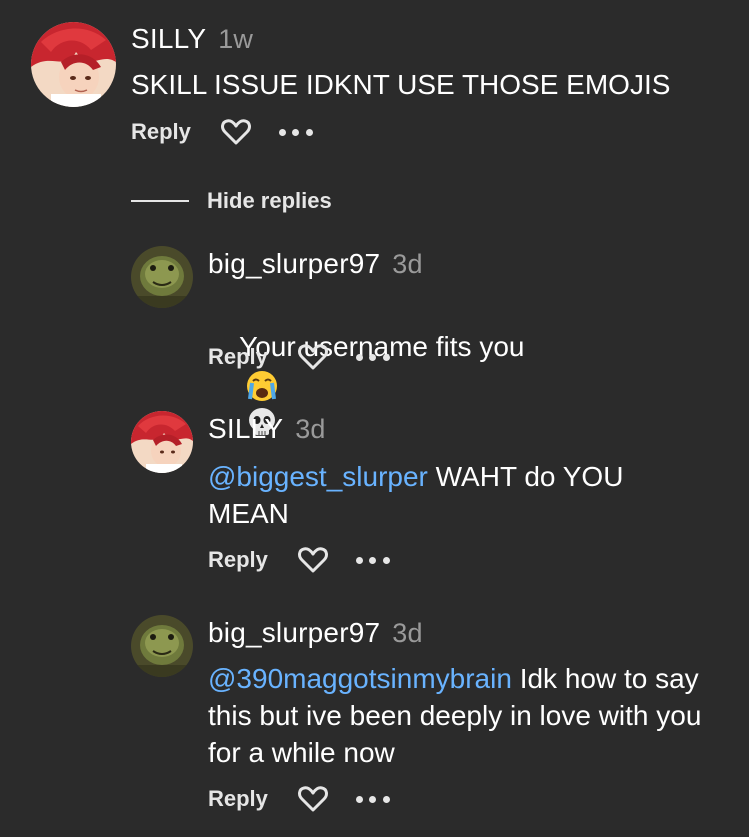  What do you see at coordinates (401, 84) in the screenshot?
I see `comment-text: SKILL ISSUE IDKNT USE THOSE EMOJIS` at bounding box center [401, 84].